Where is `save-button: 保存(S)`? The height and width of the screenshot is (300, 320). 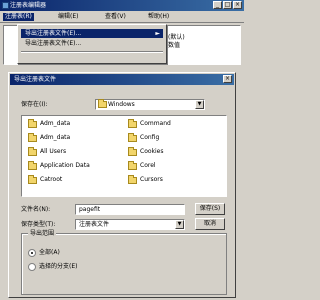
save-button: 保存(S) is located at coordinates (210, 209).